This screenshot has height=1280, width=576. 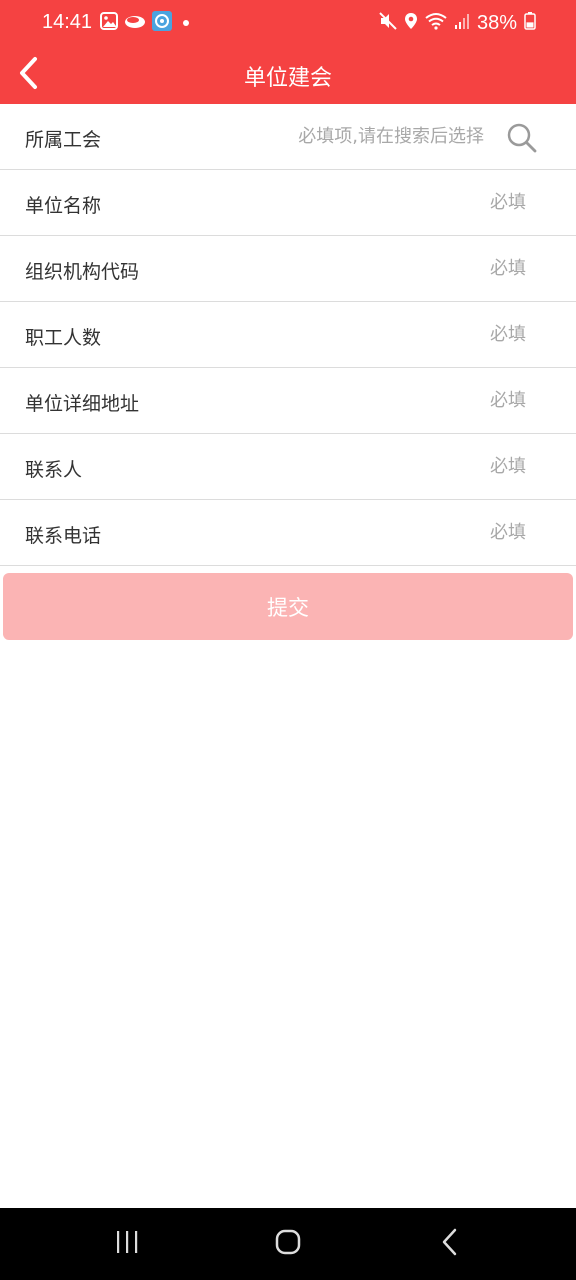 What do you see at coordinates (184, 23) in the screenshot?
I see `dot-icon` at bounding box center [184, 23].